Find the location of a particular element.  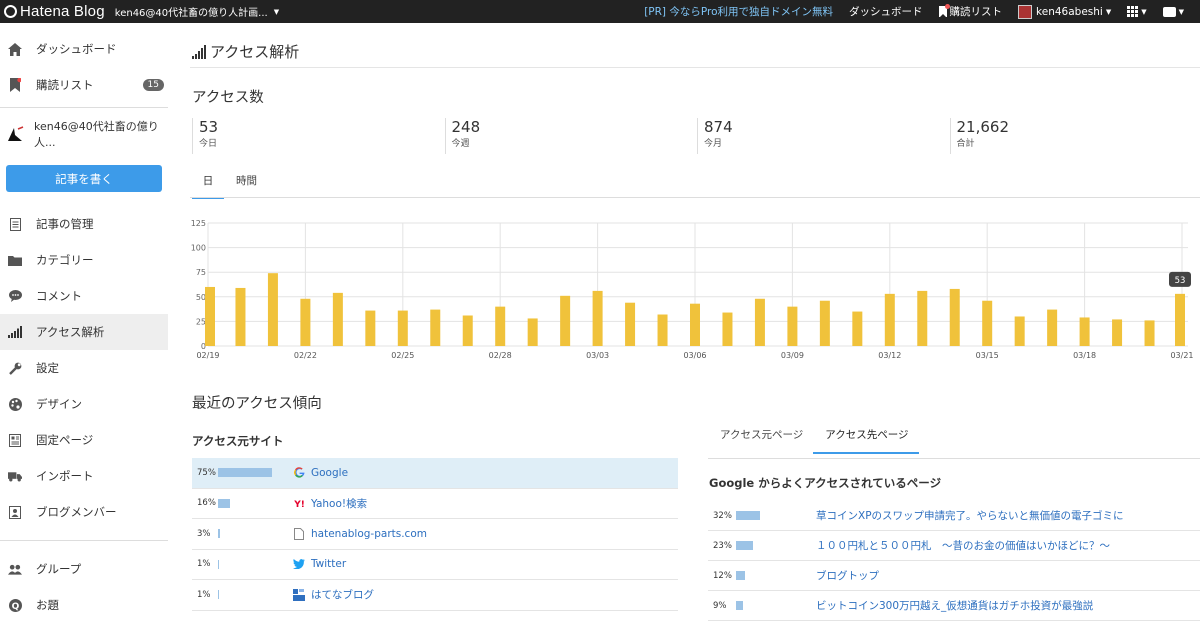

reading-list-link: 購読リスト is located at coordinates (971, 11).